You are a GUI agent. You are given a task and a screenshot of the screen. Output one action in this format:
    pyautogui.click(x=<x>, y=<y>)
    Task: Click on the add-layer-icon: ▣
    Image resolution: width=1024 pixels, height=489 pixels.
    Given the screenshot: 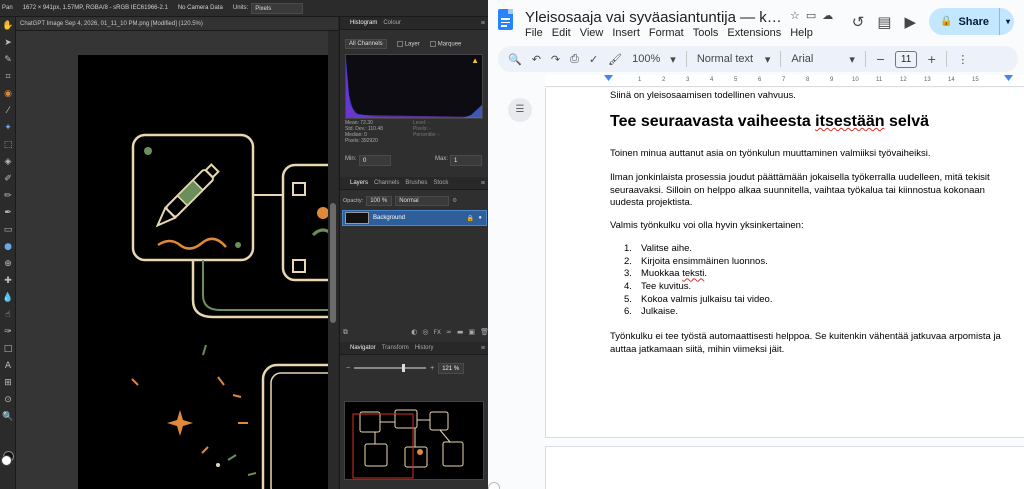 What is the action you would take?
    pyautogui.click(x=471, y=332)
    